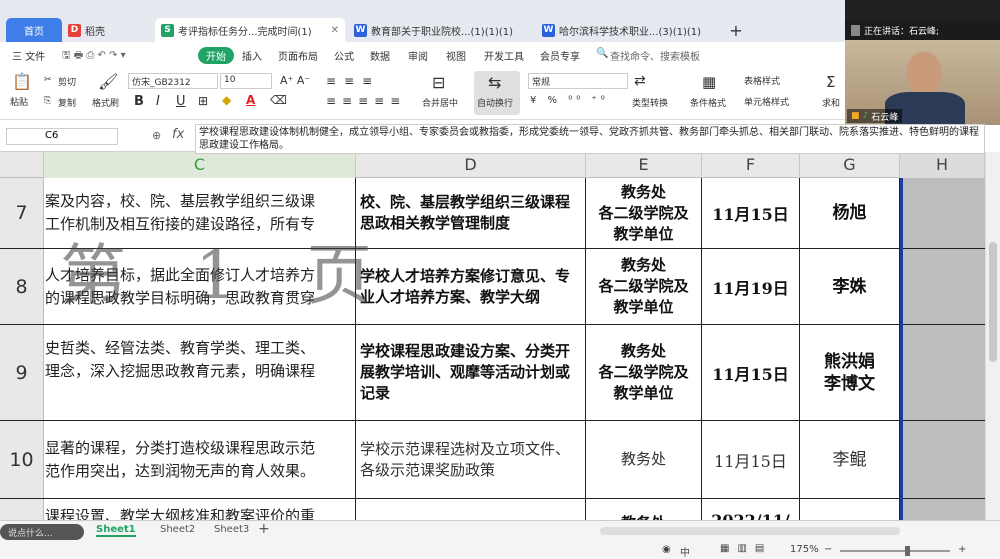 The height and width of the screenshot is (559, 1000). Describe the element at coordinates (471, 459) in the screenshot. I see `cell-evidence: 学校示范课程选树及立项文件、各级示范课奖励政策` at that location.